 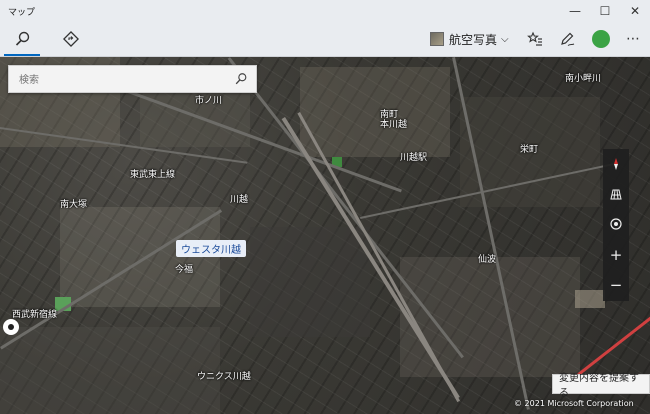 I want to click on map-label: 東武東上線, so click(x=152, y=173).